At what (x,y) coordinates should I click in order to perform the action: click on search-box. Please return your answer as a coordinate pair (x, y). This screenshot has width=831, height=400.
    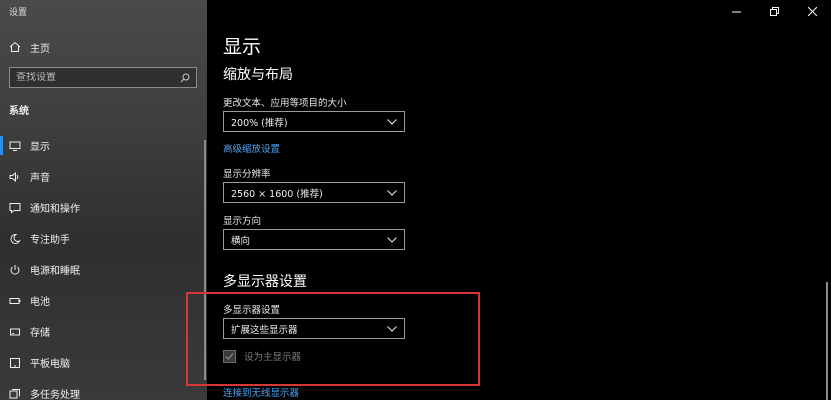
    Looking at the image, I should click on (103, 77).